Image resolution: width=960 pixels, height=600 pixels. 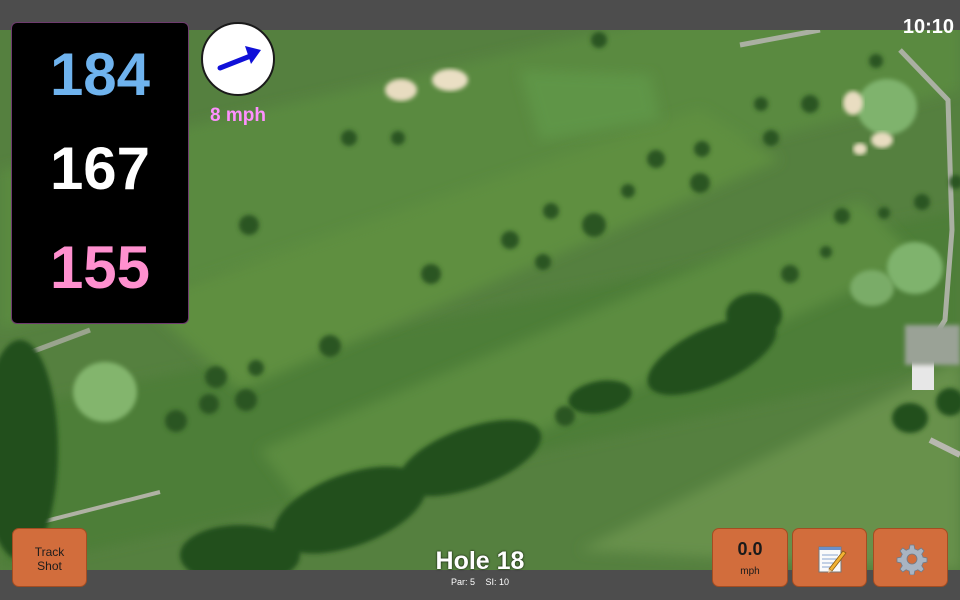 What do you see at coordinates (480, 582) in the screenshot?
I see `hole-info: Par: 5 SI: 10` at bounding box center [480, 582].